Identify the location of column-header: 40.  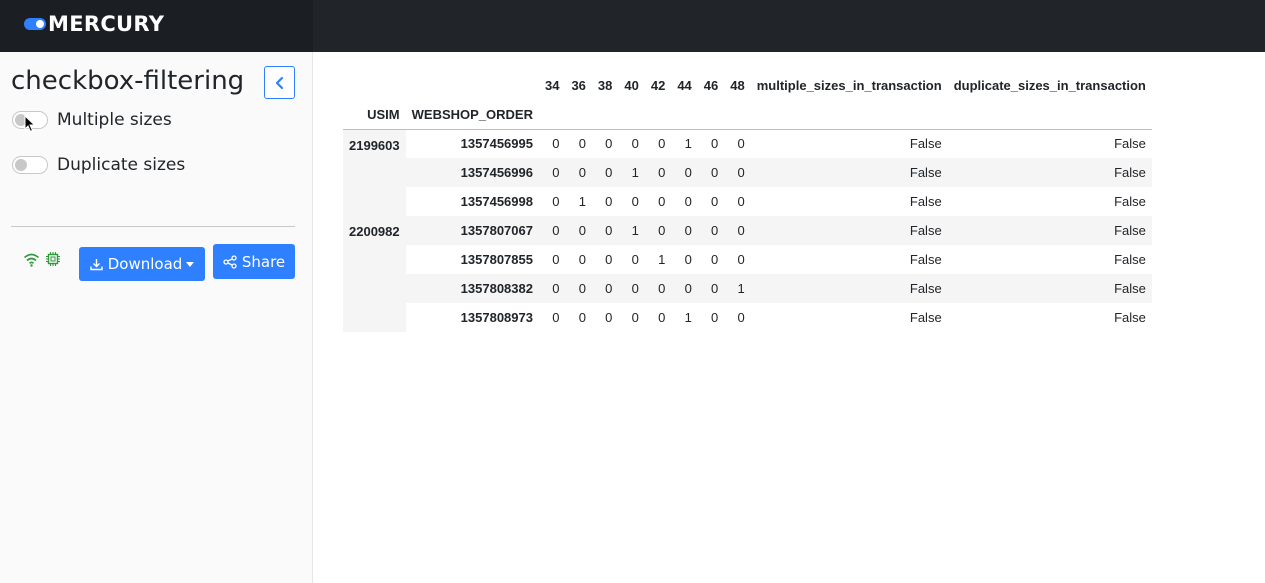
(631, 85).